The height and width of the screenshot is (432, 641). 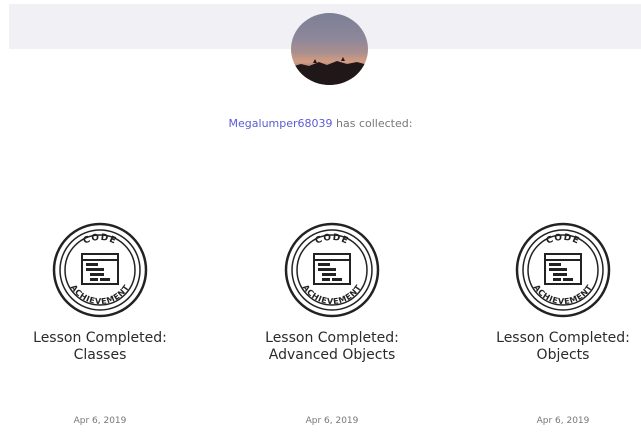 I want to click on achievement-title: Lesson Completed: Classes, so click(x=100, y=346).